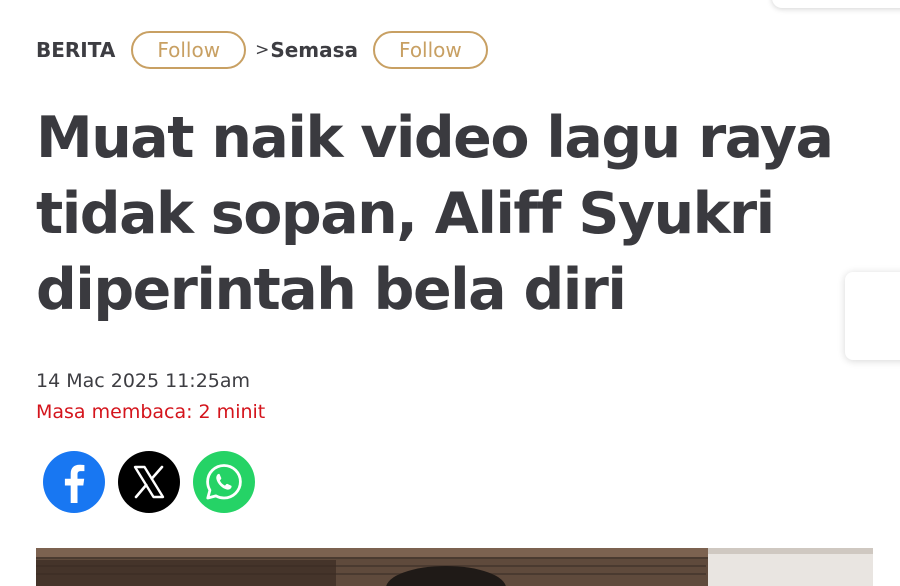 Image resolution: width=900 pixels, height=586 pixels. I want to click on floating-card-top, so click(836, 4).